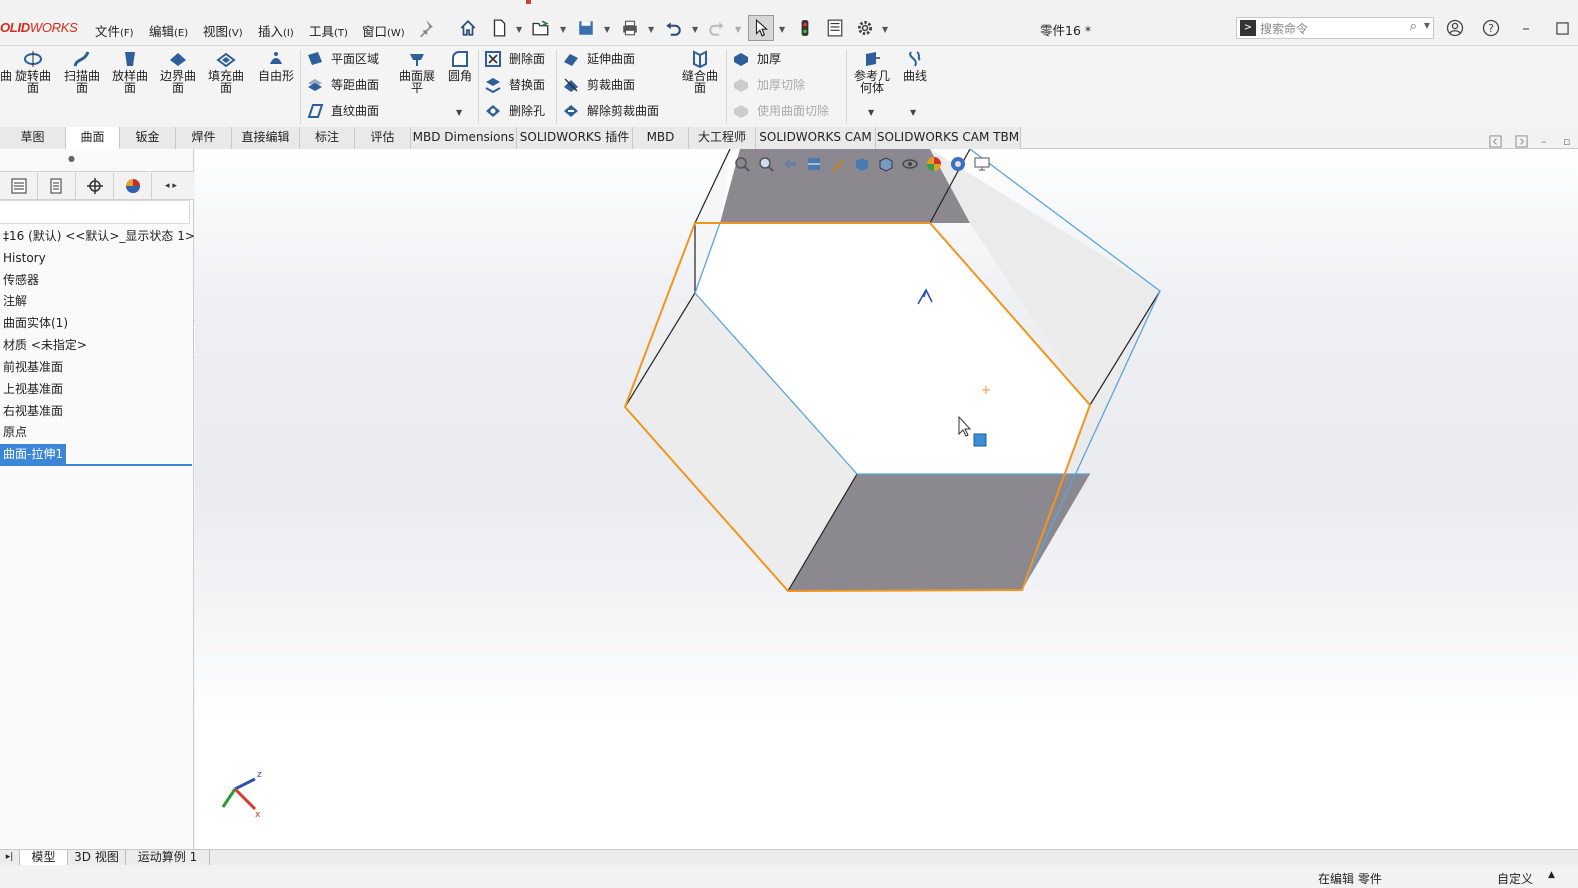 The width and height of the screenshot is (1578, 888). Describe the element at coordinates (276, 66) in the screenshot. I see `freeform-button: 自由形` at that location.